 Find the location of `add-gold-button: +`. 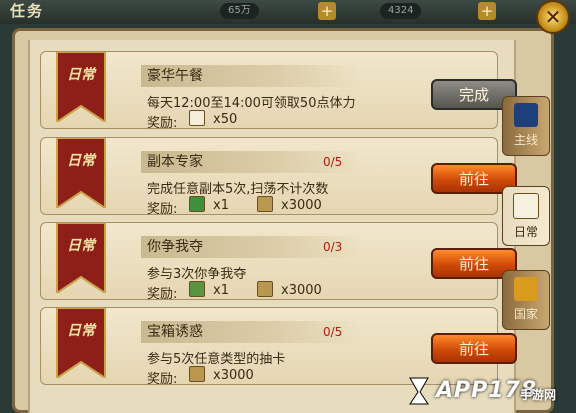

add-gold-button: + is located at coordinates (487, 11).